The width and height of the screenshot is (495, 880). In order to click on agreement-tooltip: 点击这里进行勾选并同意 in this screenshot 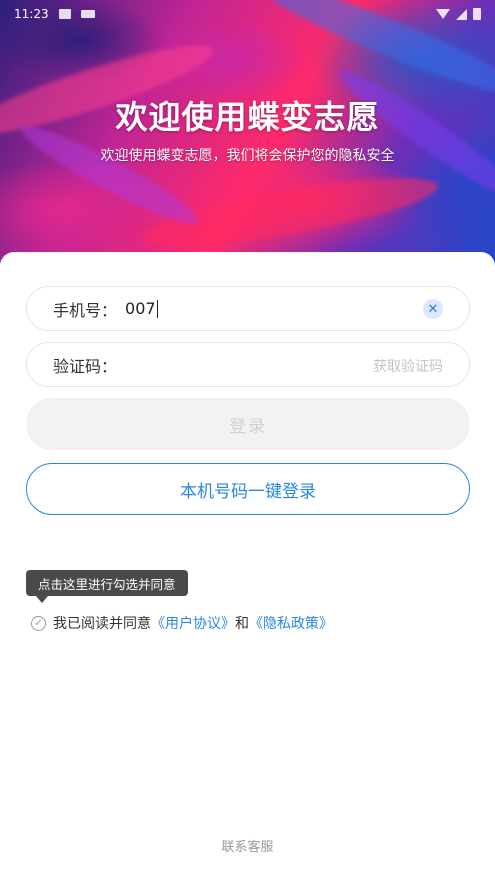, I will do `click(107, 583)`.